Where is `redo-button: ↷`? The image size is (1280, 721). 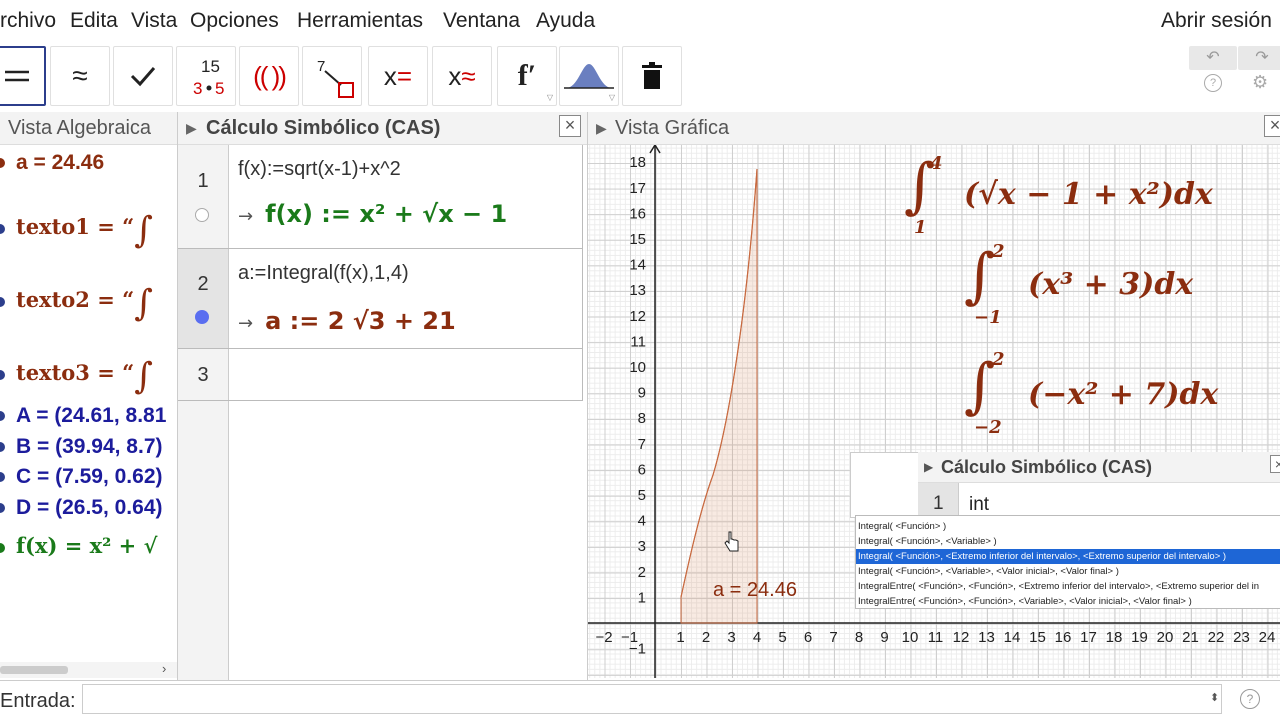 redo-button: ↷ is located at coordinates (1259, 58).